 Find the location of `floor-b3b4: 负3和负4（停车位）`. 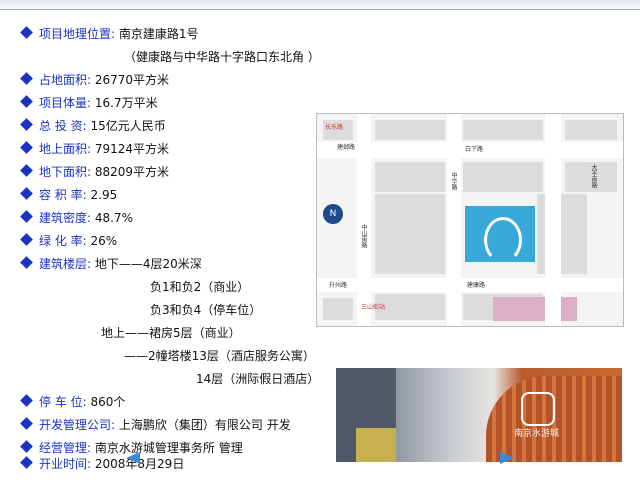

floor-b3b4: 负3和负4（停车位） is located at coordinates (206, 310).